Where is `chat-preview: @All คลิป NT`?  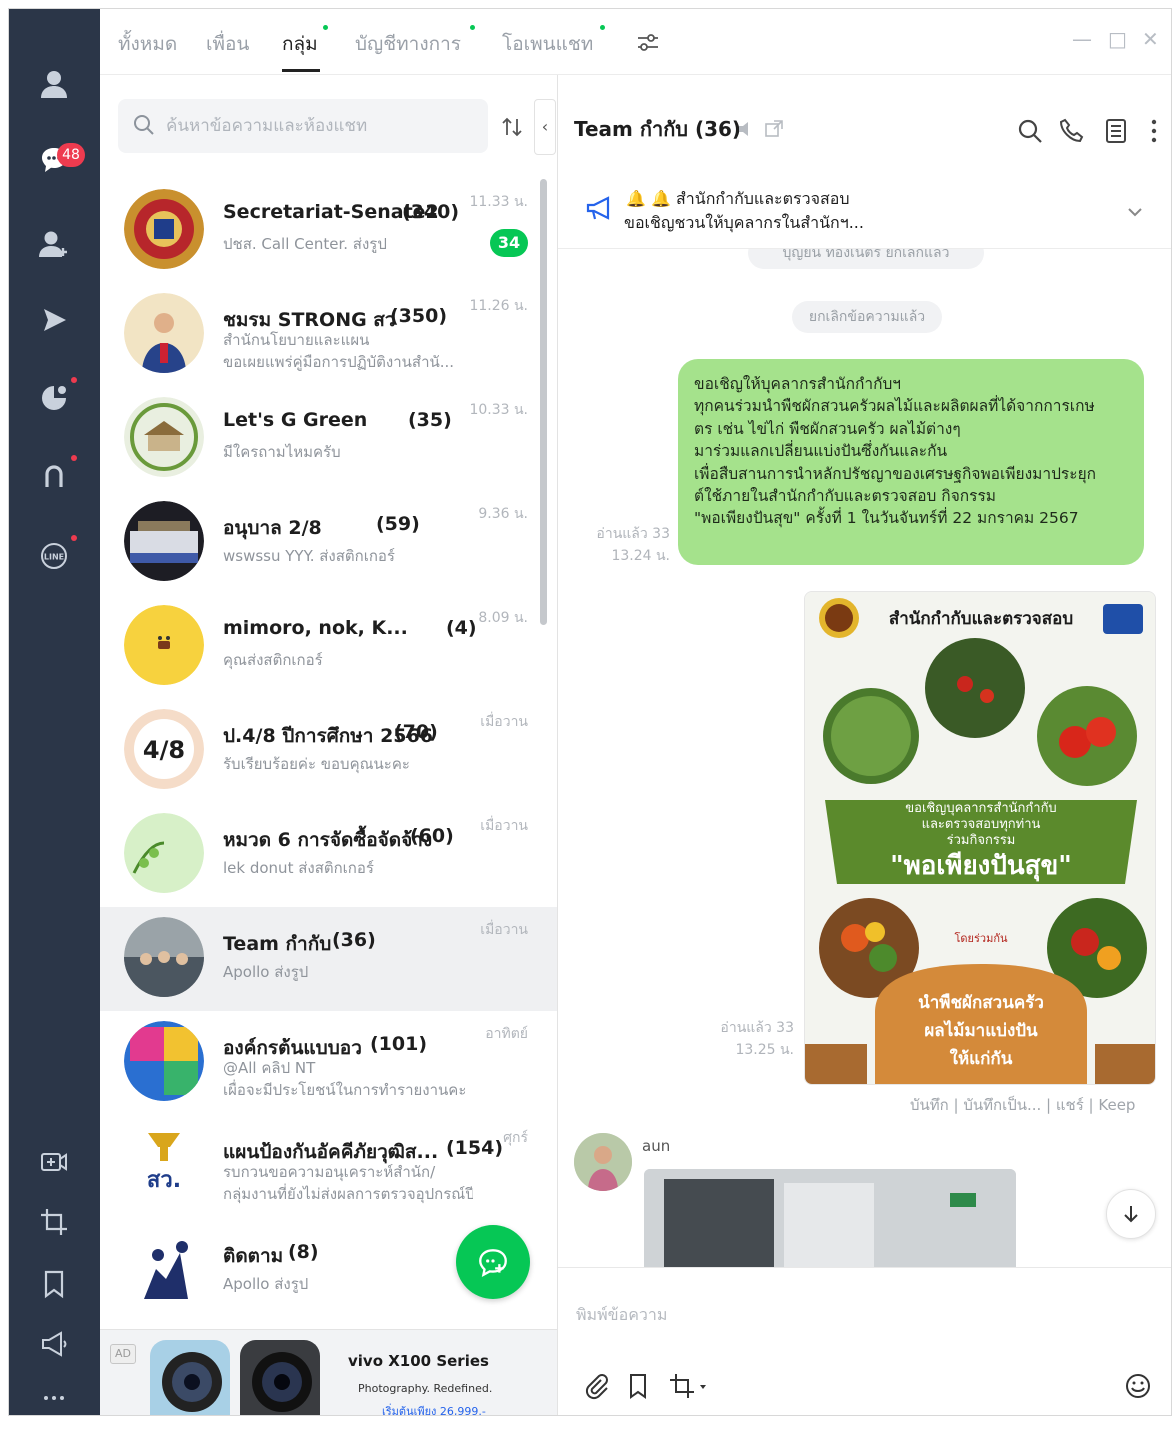
chat-preview: @All คลิป NT is located at coordinates (269, 1068).